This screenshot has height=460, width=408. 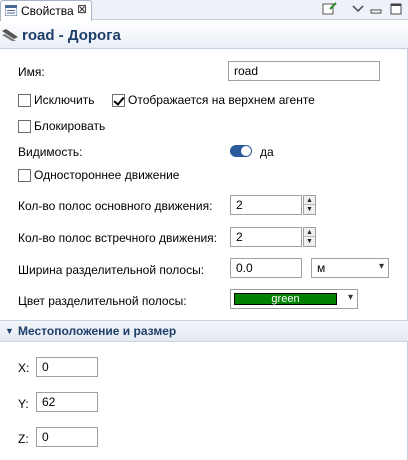 I want to click on visibility-value: да, so click(x=267, y=152).